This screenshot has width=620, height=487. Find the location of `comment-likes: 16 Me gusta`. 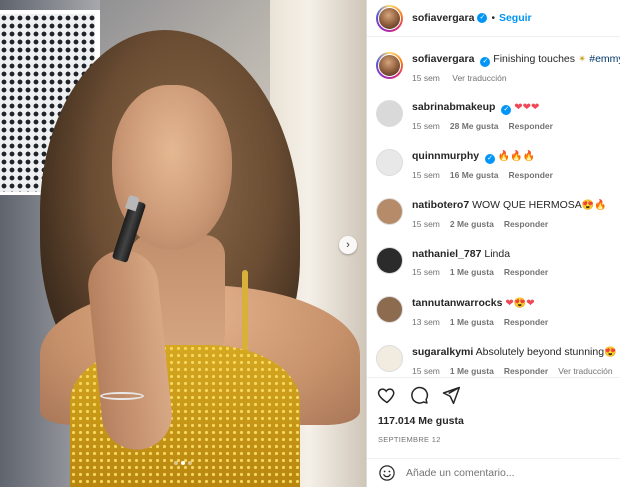

comment-likes: 16 Me gusta is located at coordinates (474, 175).